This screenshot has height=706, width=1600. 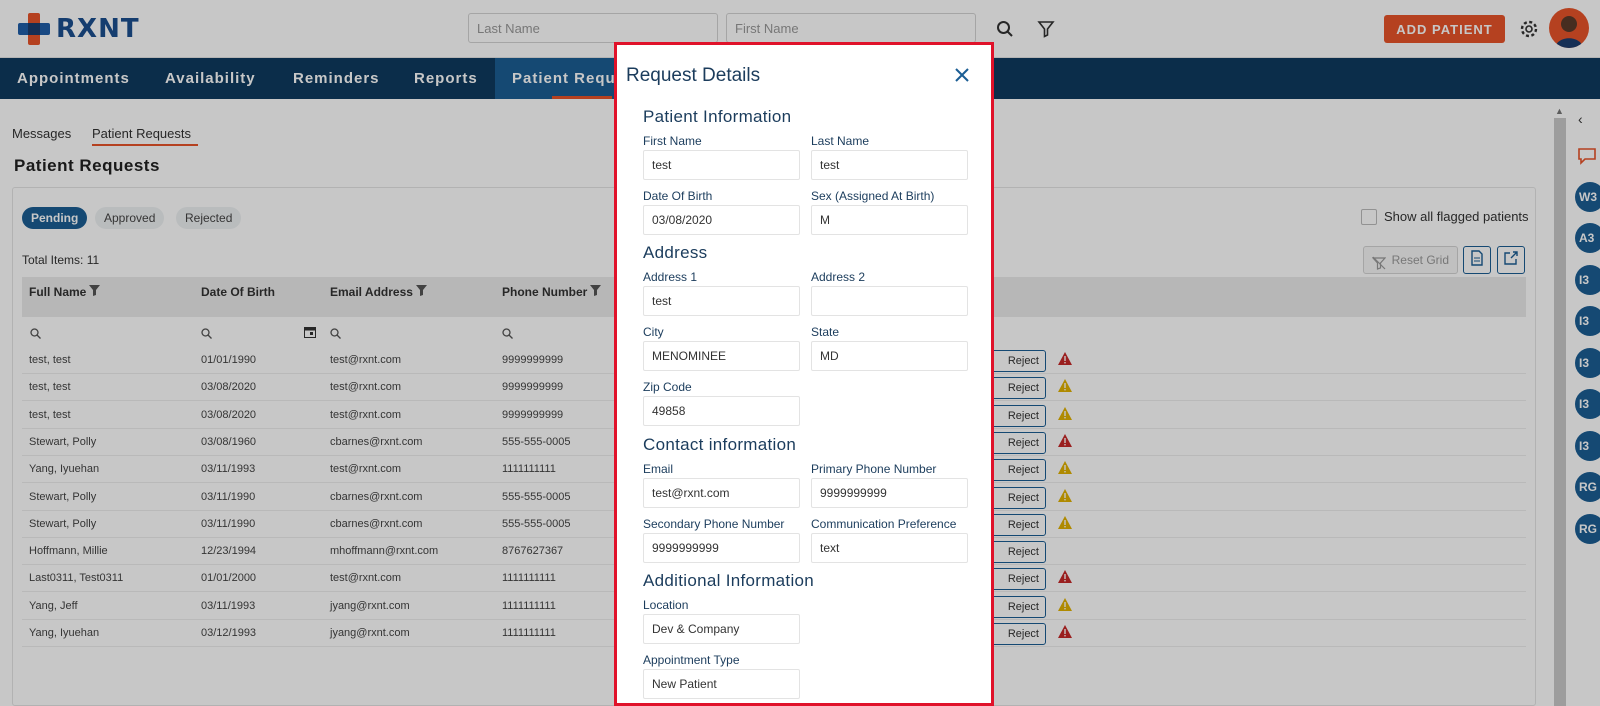 What do you see at coordinates (889, 220) in the screenshot?
I see `sex-field: M` at bounding box center [889, 220].